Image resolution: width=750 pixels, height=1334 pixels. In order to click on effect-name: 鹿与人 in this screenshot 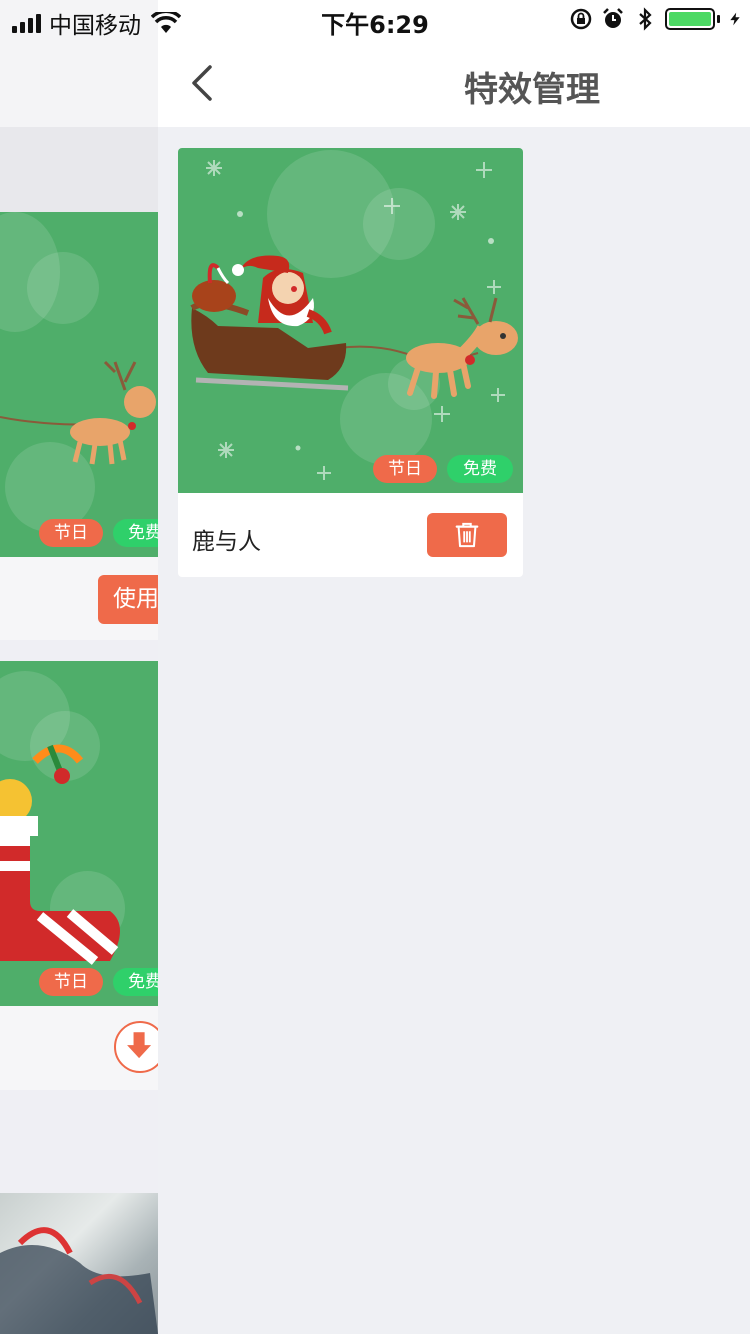, I will do `click(226, 542)`.